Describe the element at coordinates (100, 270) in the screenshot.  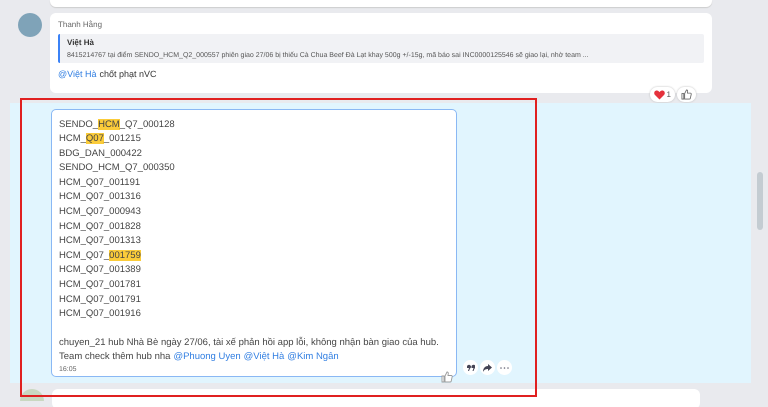
I see `order-code: HCM_Q07_001389` at that location.